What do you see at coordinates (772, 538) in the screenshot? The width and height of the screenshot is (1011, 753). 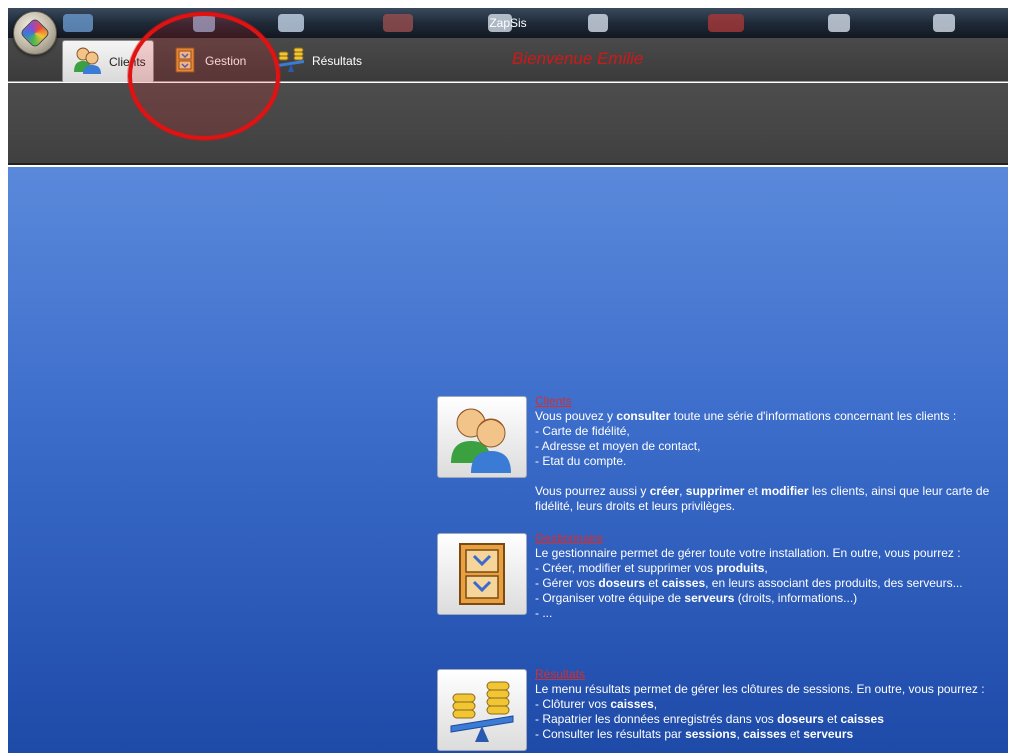 I see `gestion-link: Gestionnaire` at bounding box center [772, 538].